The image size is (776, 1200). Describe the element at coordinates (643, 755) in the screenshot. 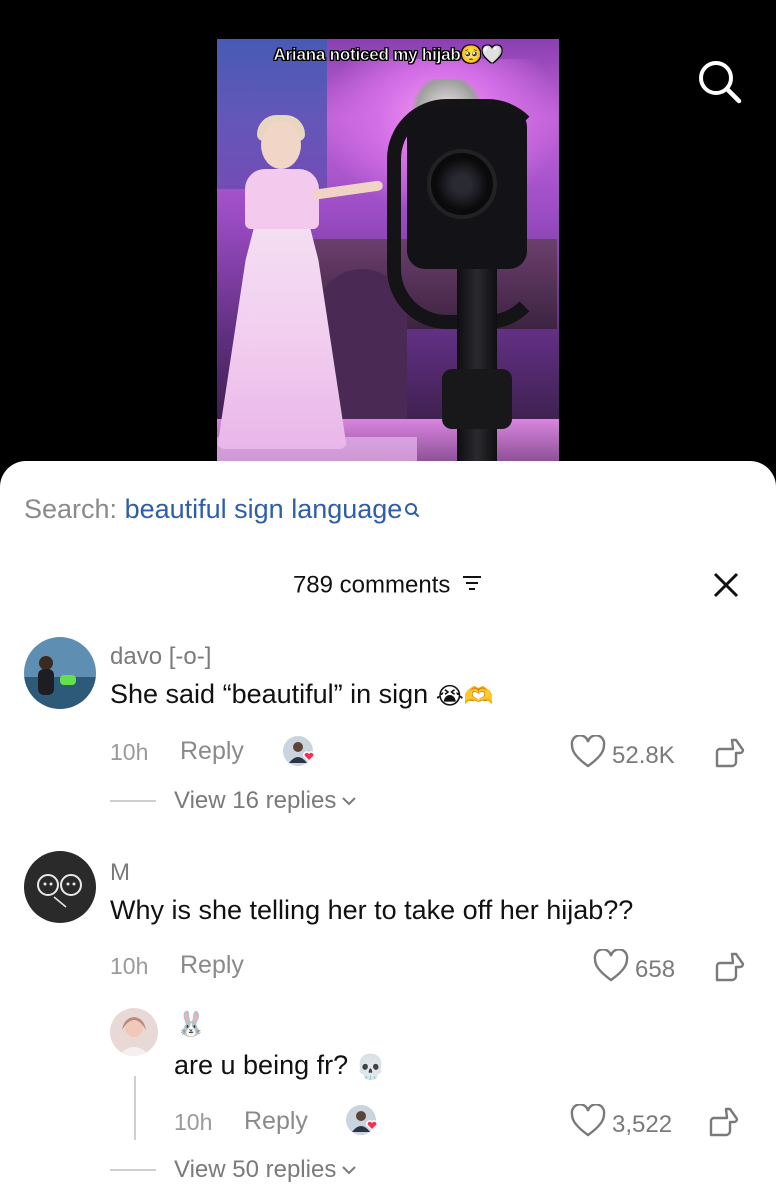

I see `like-count: 52.8K` at that location.